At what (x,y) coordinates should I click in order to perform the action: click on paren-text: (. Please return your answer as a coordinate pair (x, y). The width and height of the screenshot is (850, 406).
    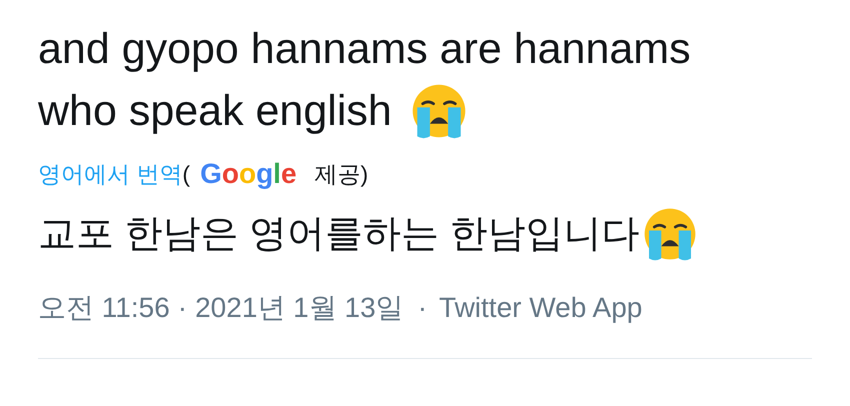
    Looking at the image, I should click on (186, 174).